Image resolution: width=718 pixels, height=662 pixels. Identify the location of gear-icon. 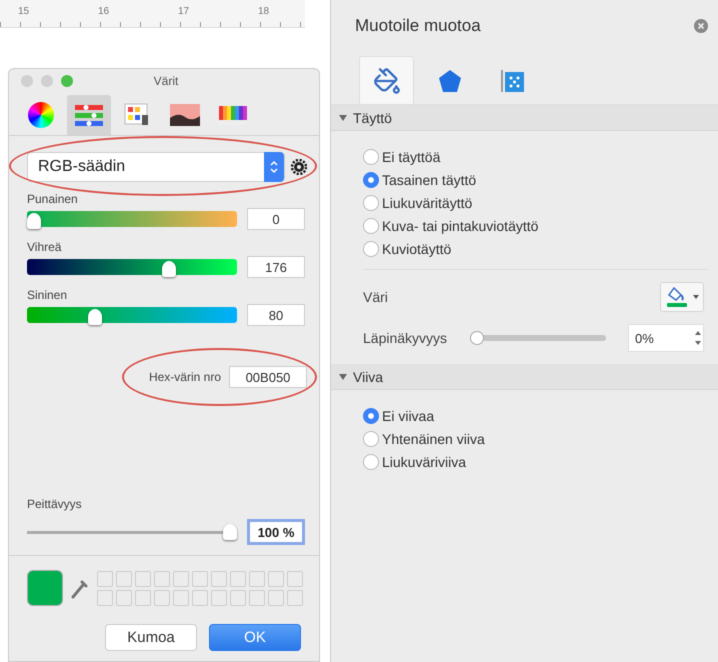
(299, 167).